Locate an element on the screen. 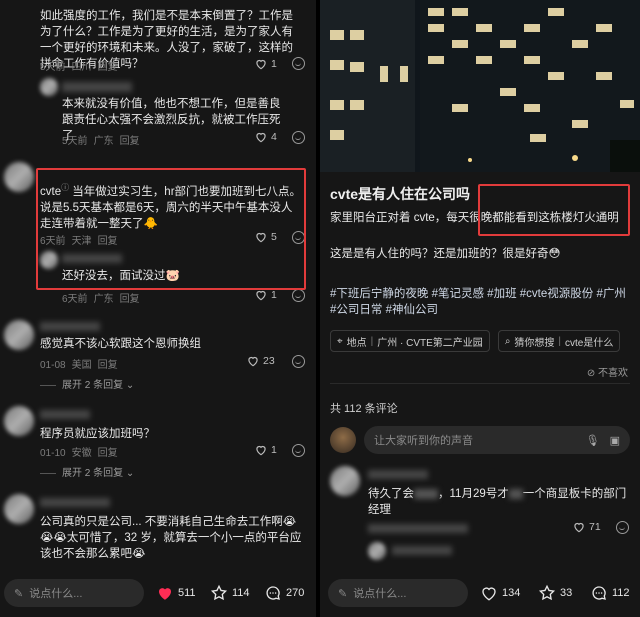 The height and width of the screenshot is (617, 640). comment-button: 112 is located at coordinates (610, 593).